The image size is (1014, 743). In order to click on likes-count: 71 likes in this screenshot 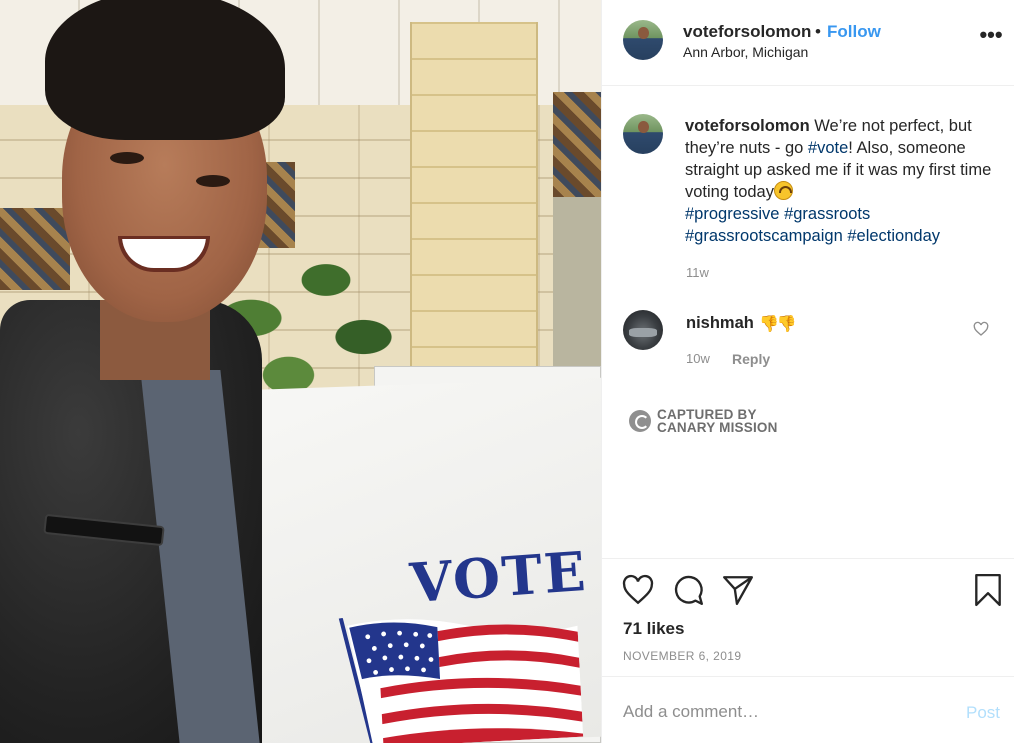, I will do `click(653, 629)`.